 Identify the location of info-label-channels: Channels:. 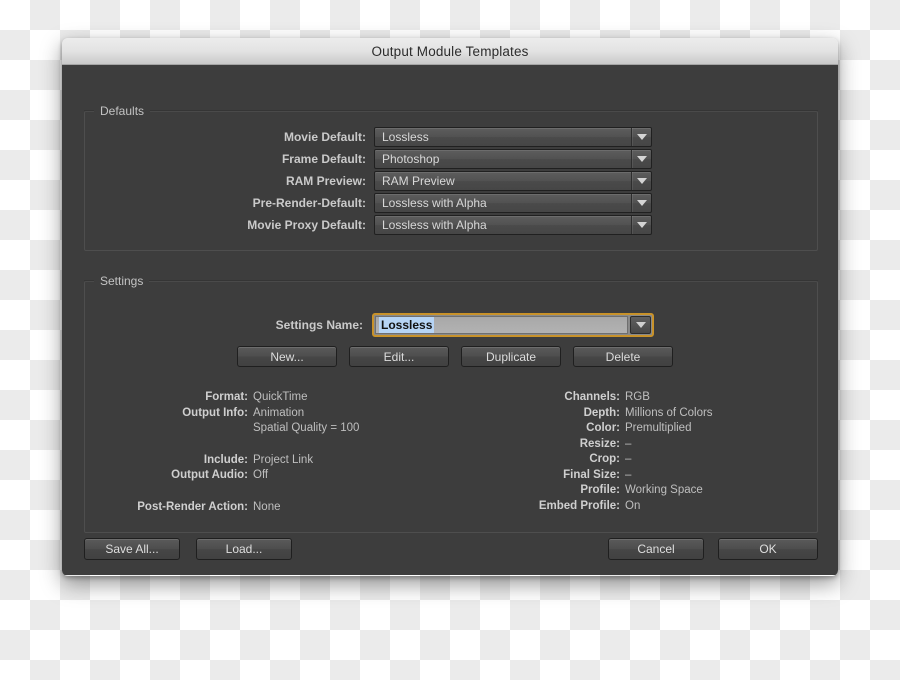
(592, 397).